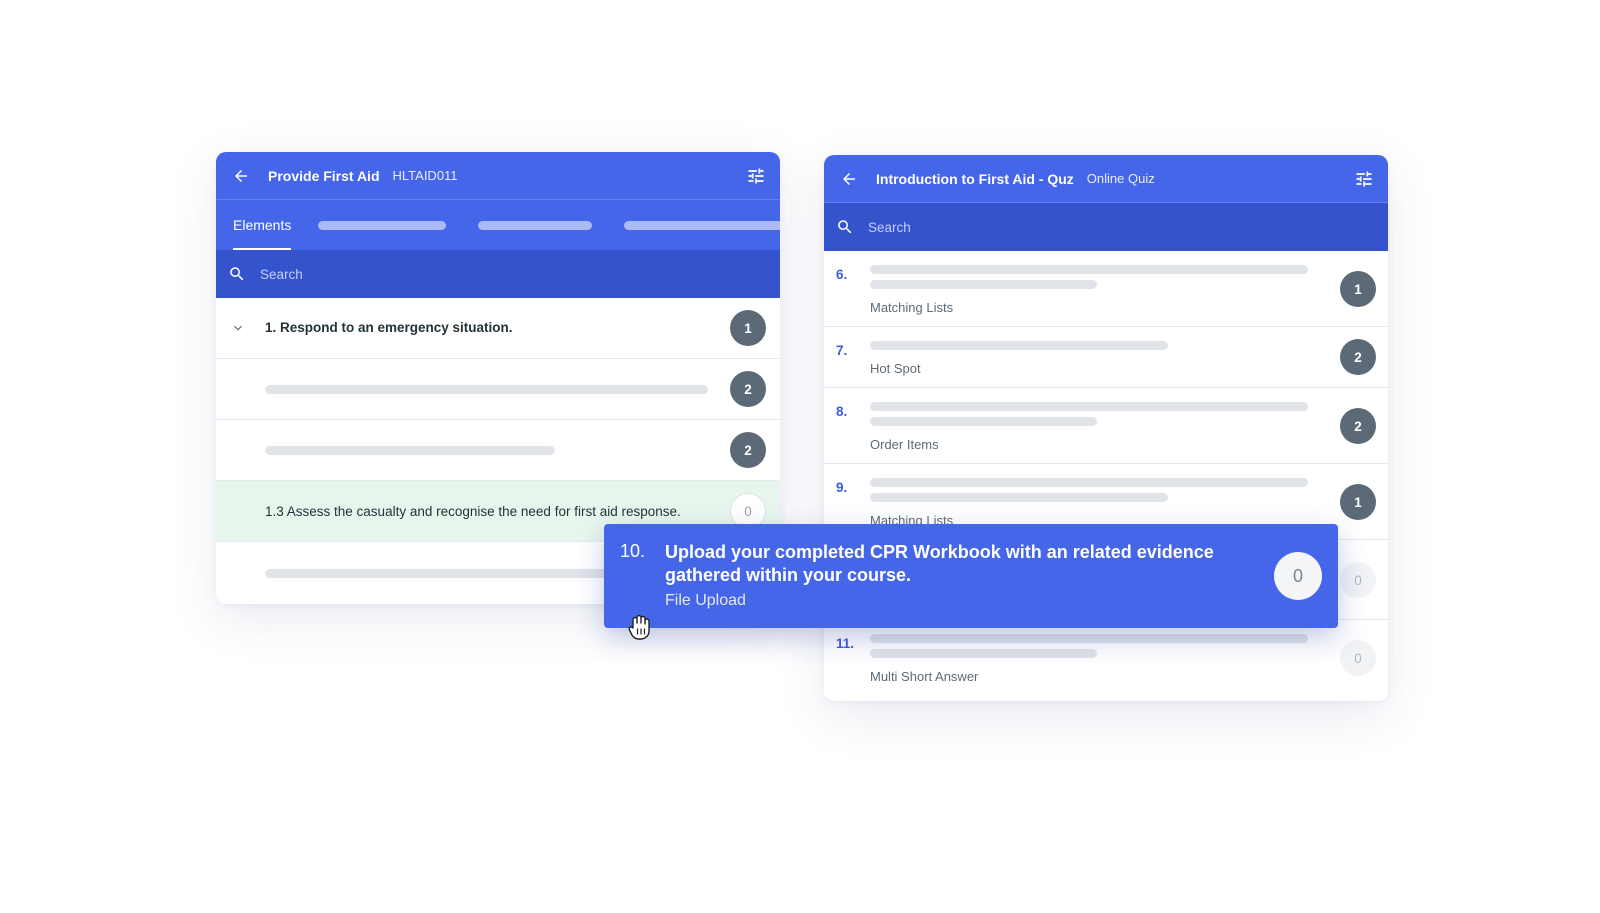 The height and width of the screenshot is (913, 1600). I want to click on question-type: File Upload, so click(705, 600).